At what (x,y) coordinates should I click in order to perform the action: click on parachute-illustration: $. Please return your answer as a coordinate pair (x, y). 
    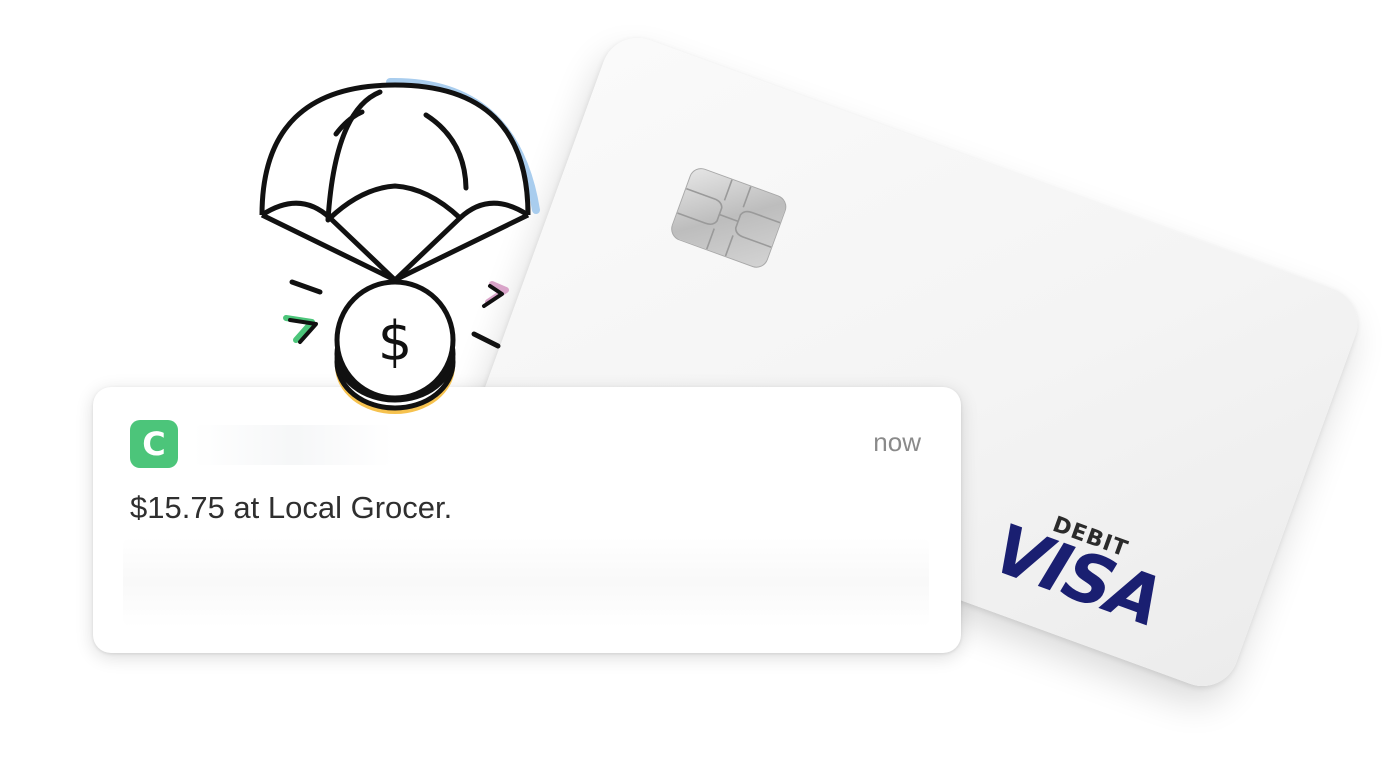
    Looking at the image, I should click on (399, 245).